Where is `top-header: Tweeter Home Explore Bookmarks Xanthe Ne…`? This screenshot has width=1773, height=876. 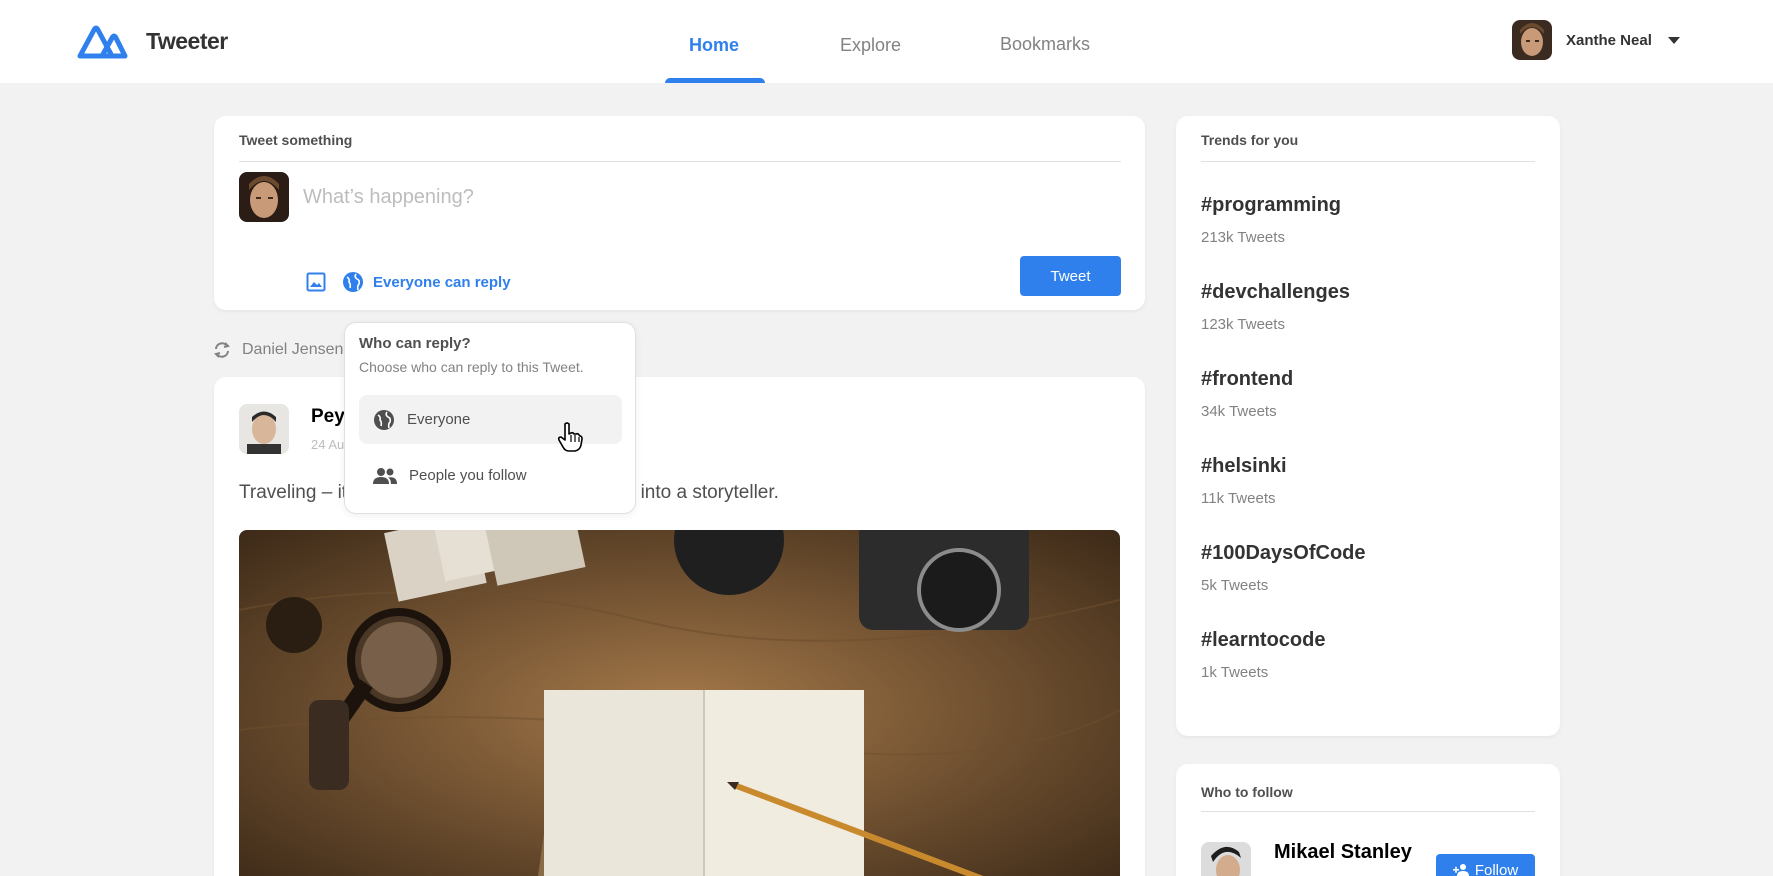
top-header: Tweeter Home Explore Bookmarks Xanthe Ne… is located at coordinates (886, 41).